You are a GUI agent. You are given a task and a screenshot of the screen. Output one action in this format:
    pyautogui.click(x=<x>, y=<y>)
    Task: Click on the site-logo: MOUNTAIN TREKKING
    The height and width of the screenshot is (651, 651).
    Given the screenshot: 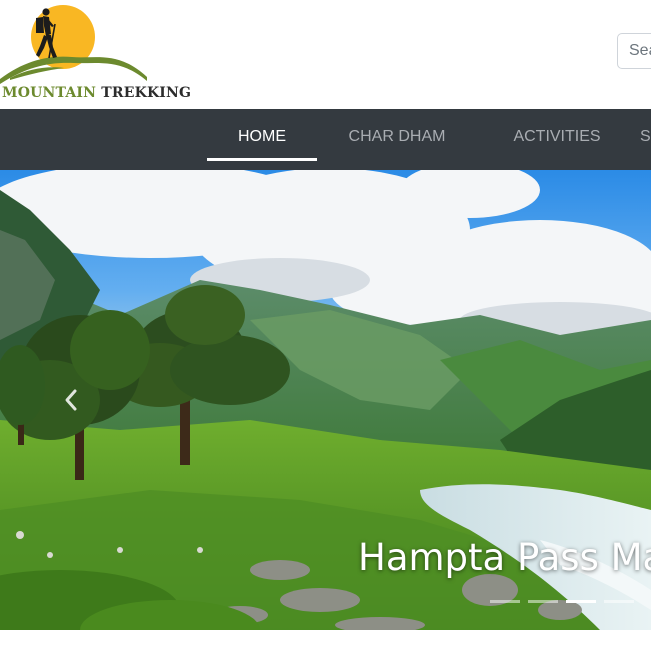 What is the action you would take?
    pyautogui.click(x=95, y=53)
    